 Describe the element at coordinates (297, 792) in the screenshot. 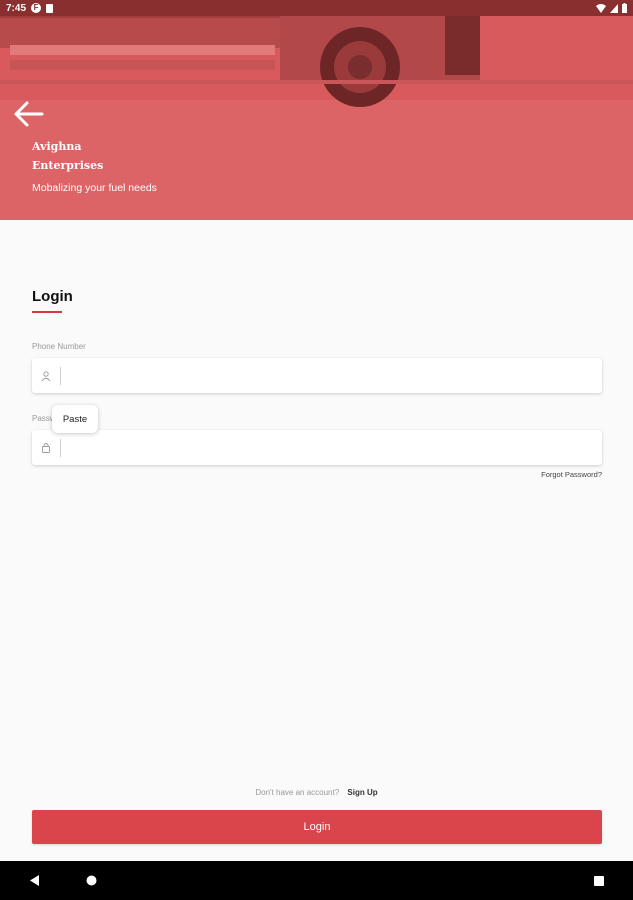

I see `no-account-text: Don't have an account?` at that location.